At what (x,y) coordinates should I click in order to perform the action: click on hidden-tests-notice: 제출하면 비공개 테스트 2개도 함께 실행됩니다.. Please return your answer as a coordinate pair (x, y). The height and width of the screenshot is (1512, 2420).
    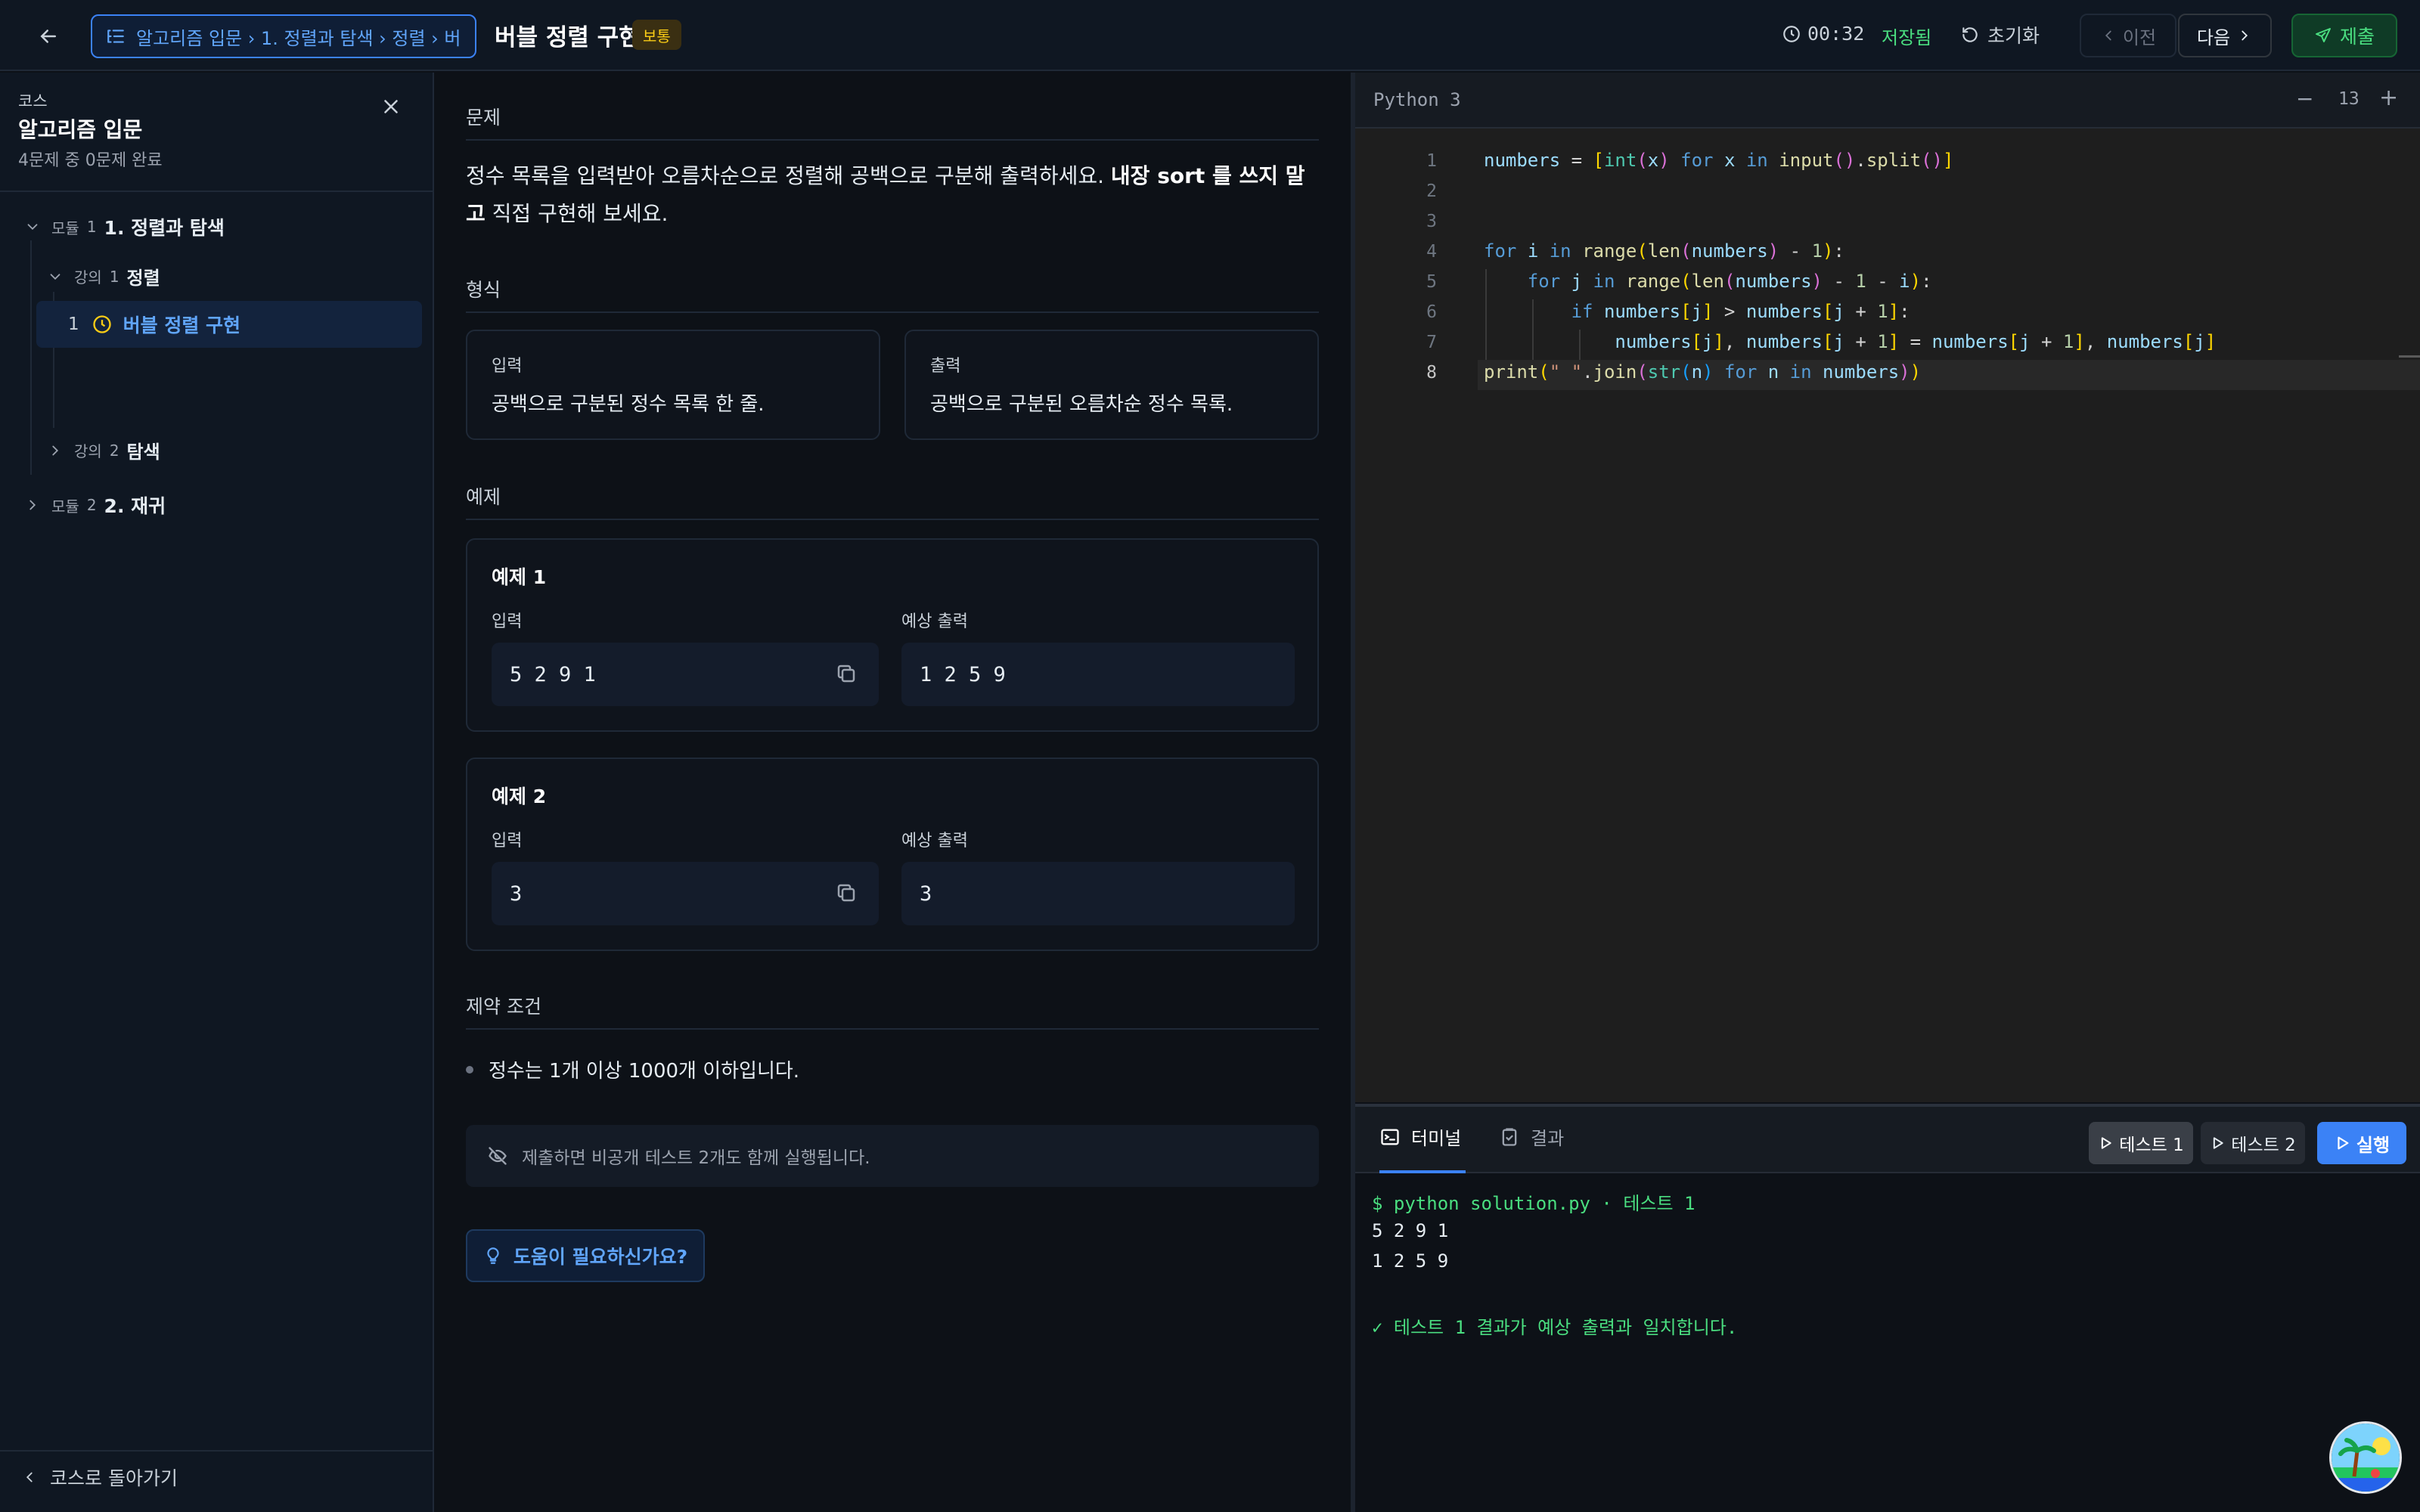
    Looking at the image, I should click on (892, 1156).